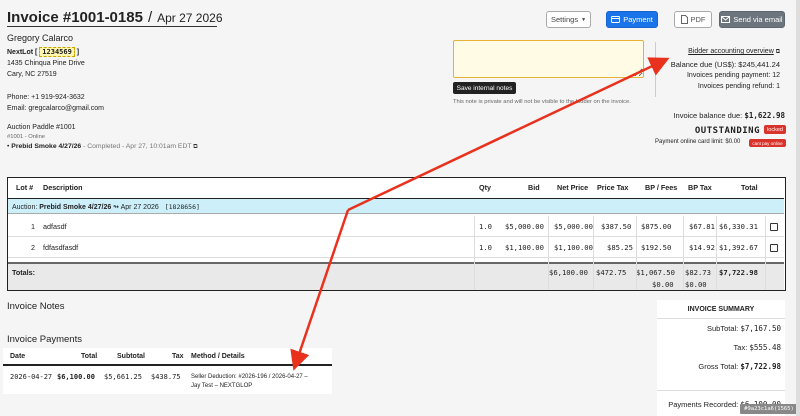 This screenshot has height=416, width=800. Describe the element at coordinates (548, 59) in the screenshot. I see `internal-notes-input` at that location.